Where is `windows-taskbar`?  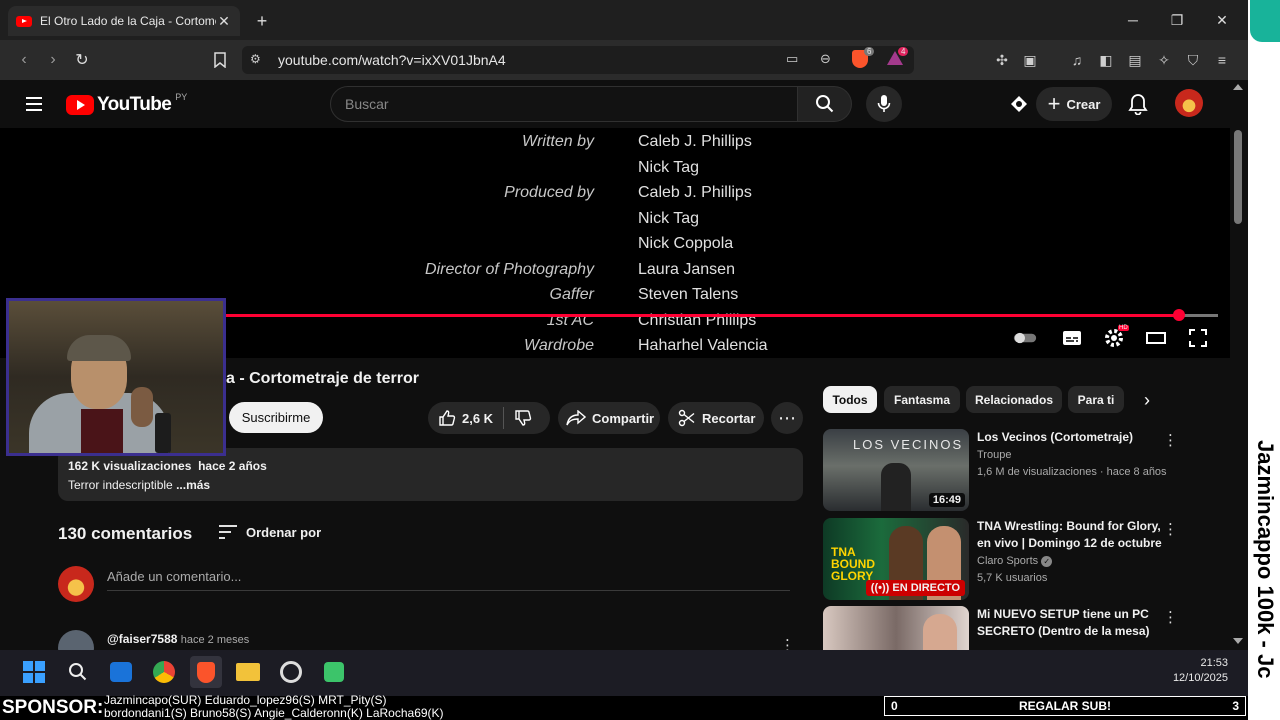
windows-taskbar is located at coordinates (624, 673).